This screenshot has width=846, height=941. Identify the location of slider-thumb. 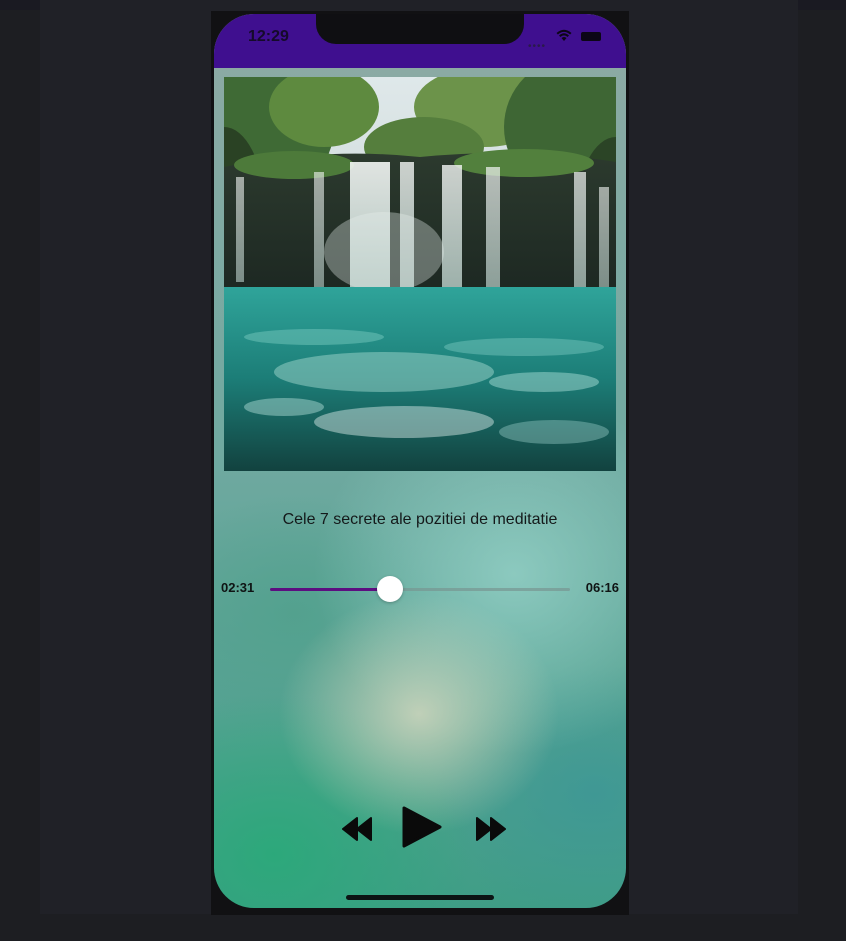
(390, 589).